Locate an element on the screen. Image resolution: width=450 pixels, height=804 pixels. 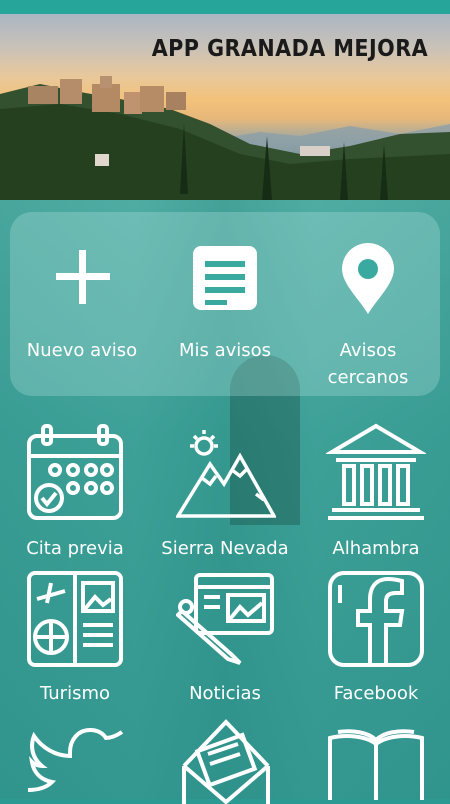
noticias-button: Noticias is located at coordinates (225, 637).